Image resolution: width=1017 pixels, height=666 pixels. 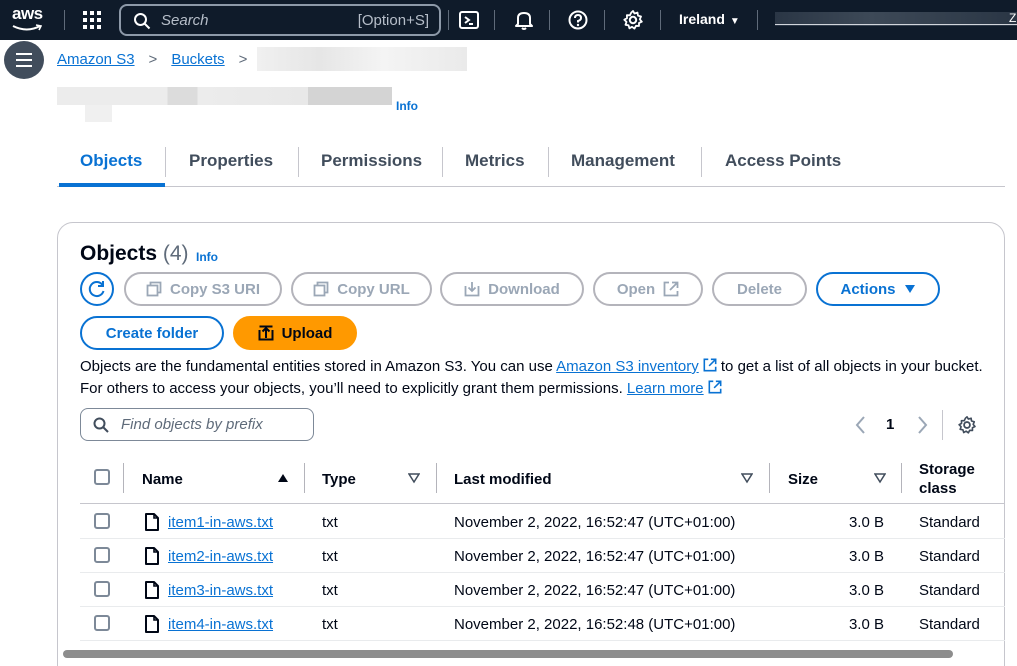 What do you see at coordinates (96, 59) in the screenshot?
I see `breadcrumb-amazon-s3: Amazon S3` at bounding box center [96, 59].